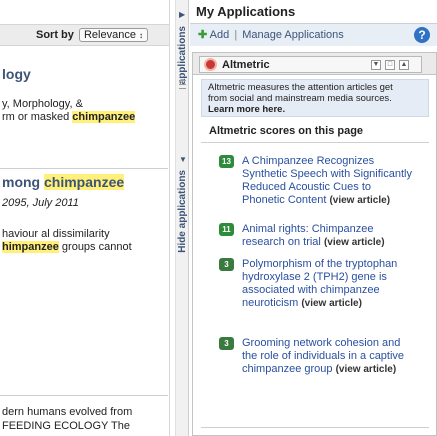 This screenshot has height=436, width=437. I want to click on applications-toolbar: ✚ Add | Manage Applications, so click(313, 35).